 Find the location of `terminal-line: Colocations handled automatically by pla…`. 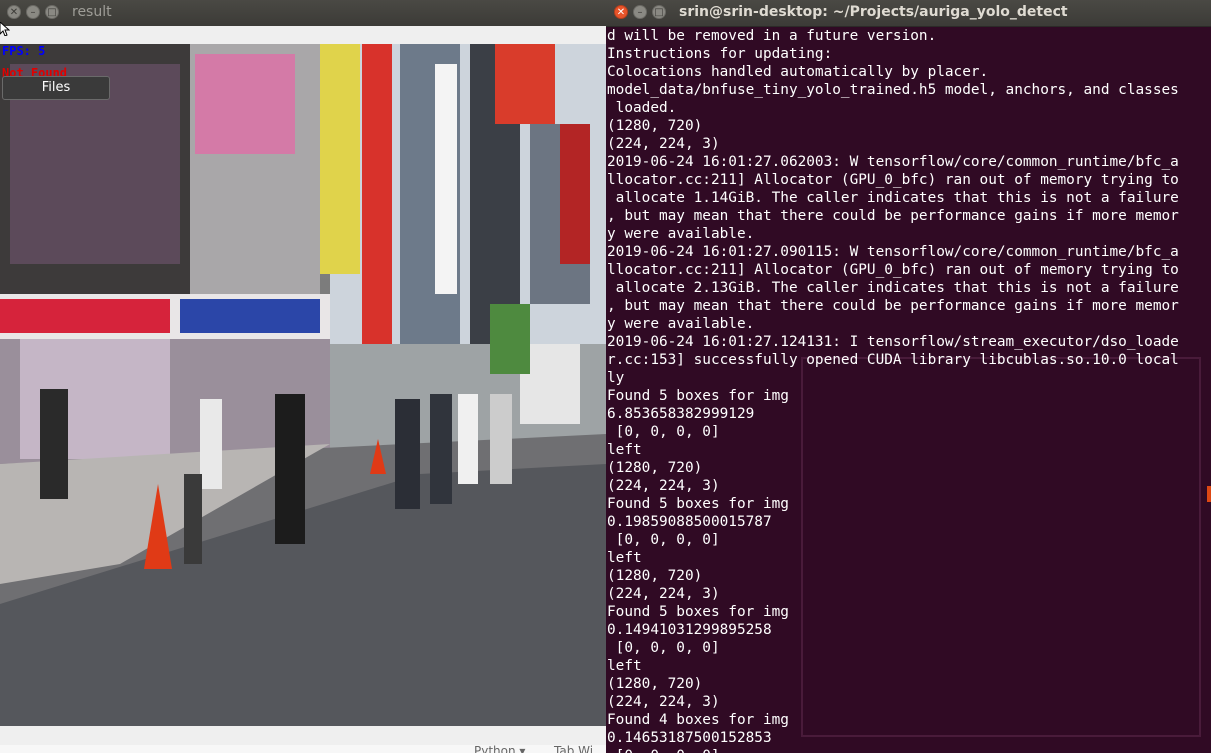

terminal-line: Colocations handled automatically by pla… is located at coordinates (798, 72).